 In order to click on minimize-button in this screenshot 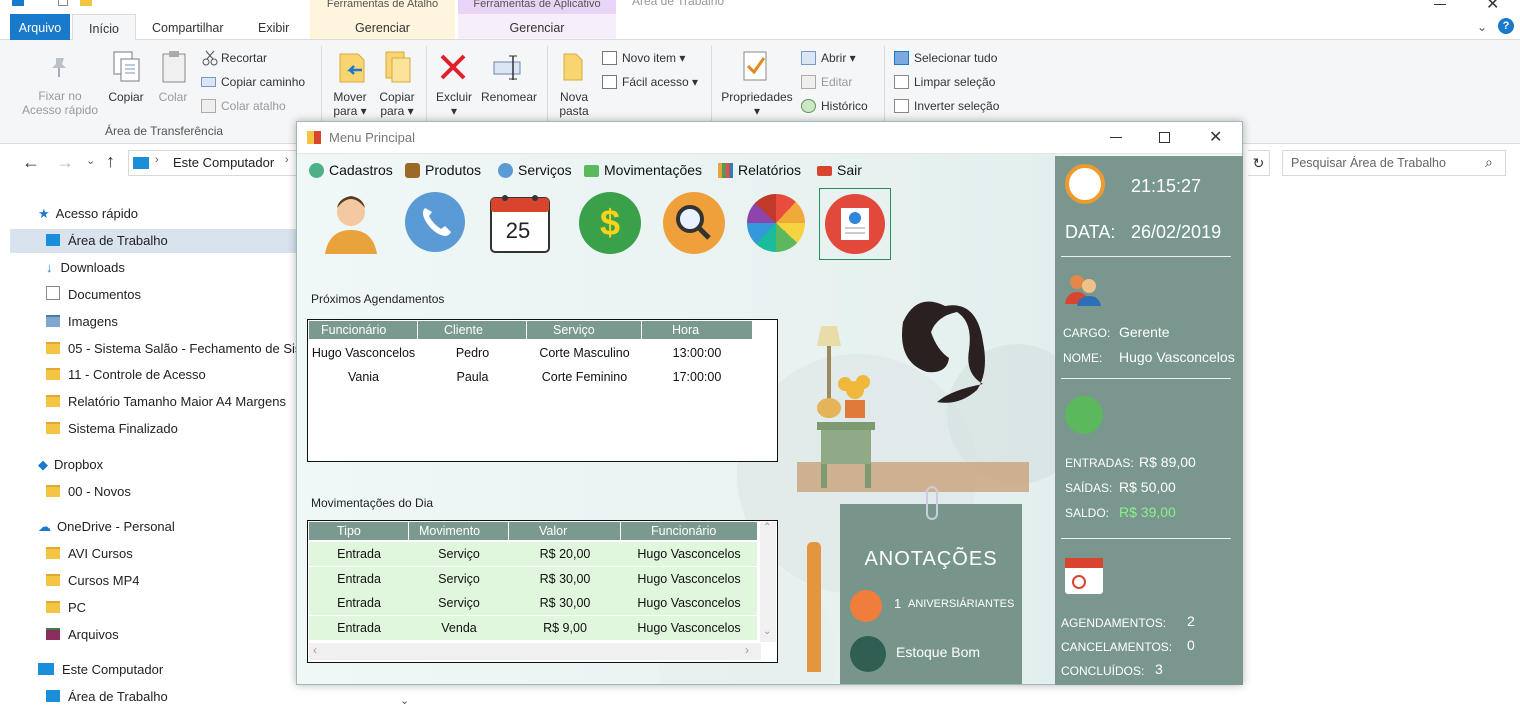, I will do `click(1116, 137)`.